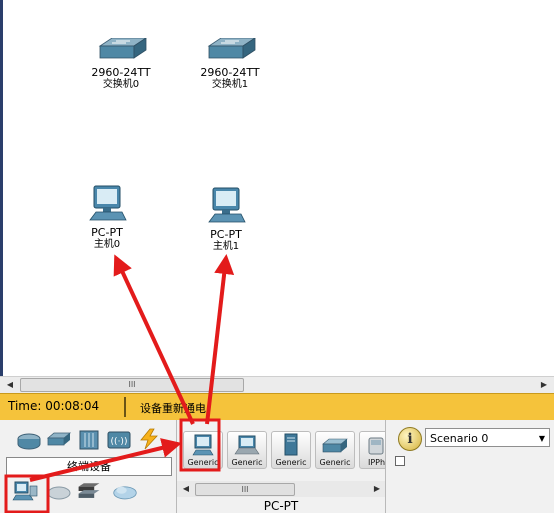  I want to click on server-icon, so click(291, 444).